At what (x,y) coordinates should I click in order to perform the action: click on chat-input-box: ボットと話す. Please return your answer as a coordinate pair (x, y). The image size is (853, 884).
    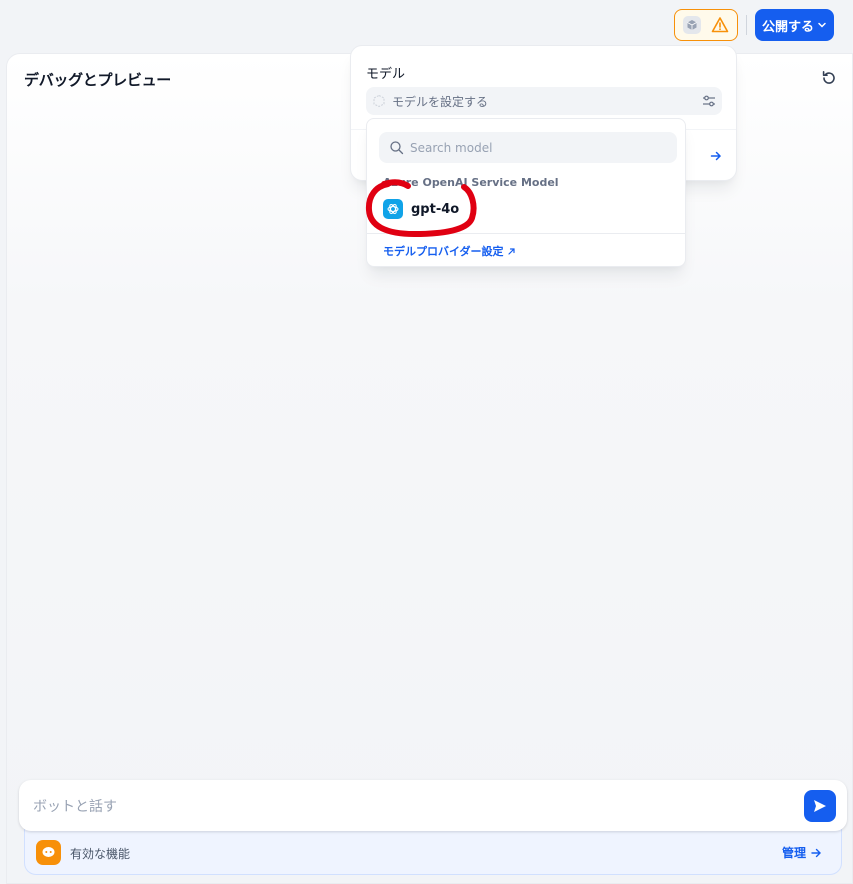
    Looking at the image, I should click on (433, 805).